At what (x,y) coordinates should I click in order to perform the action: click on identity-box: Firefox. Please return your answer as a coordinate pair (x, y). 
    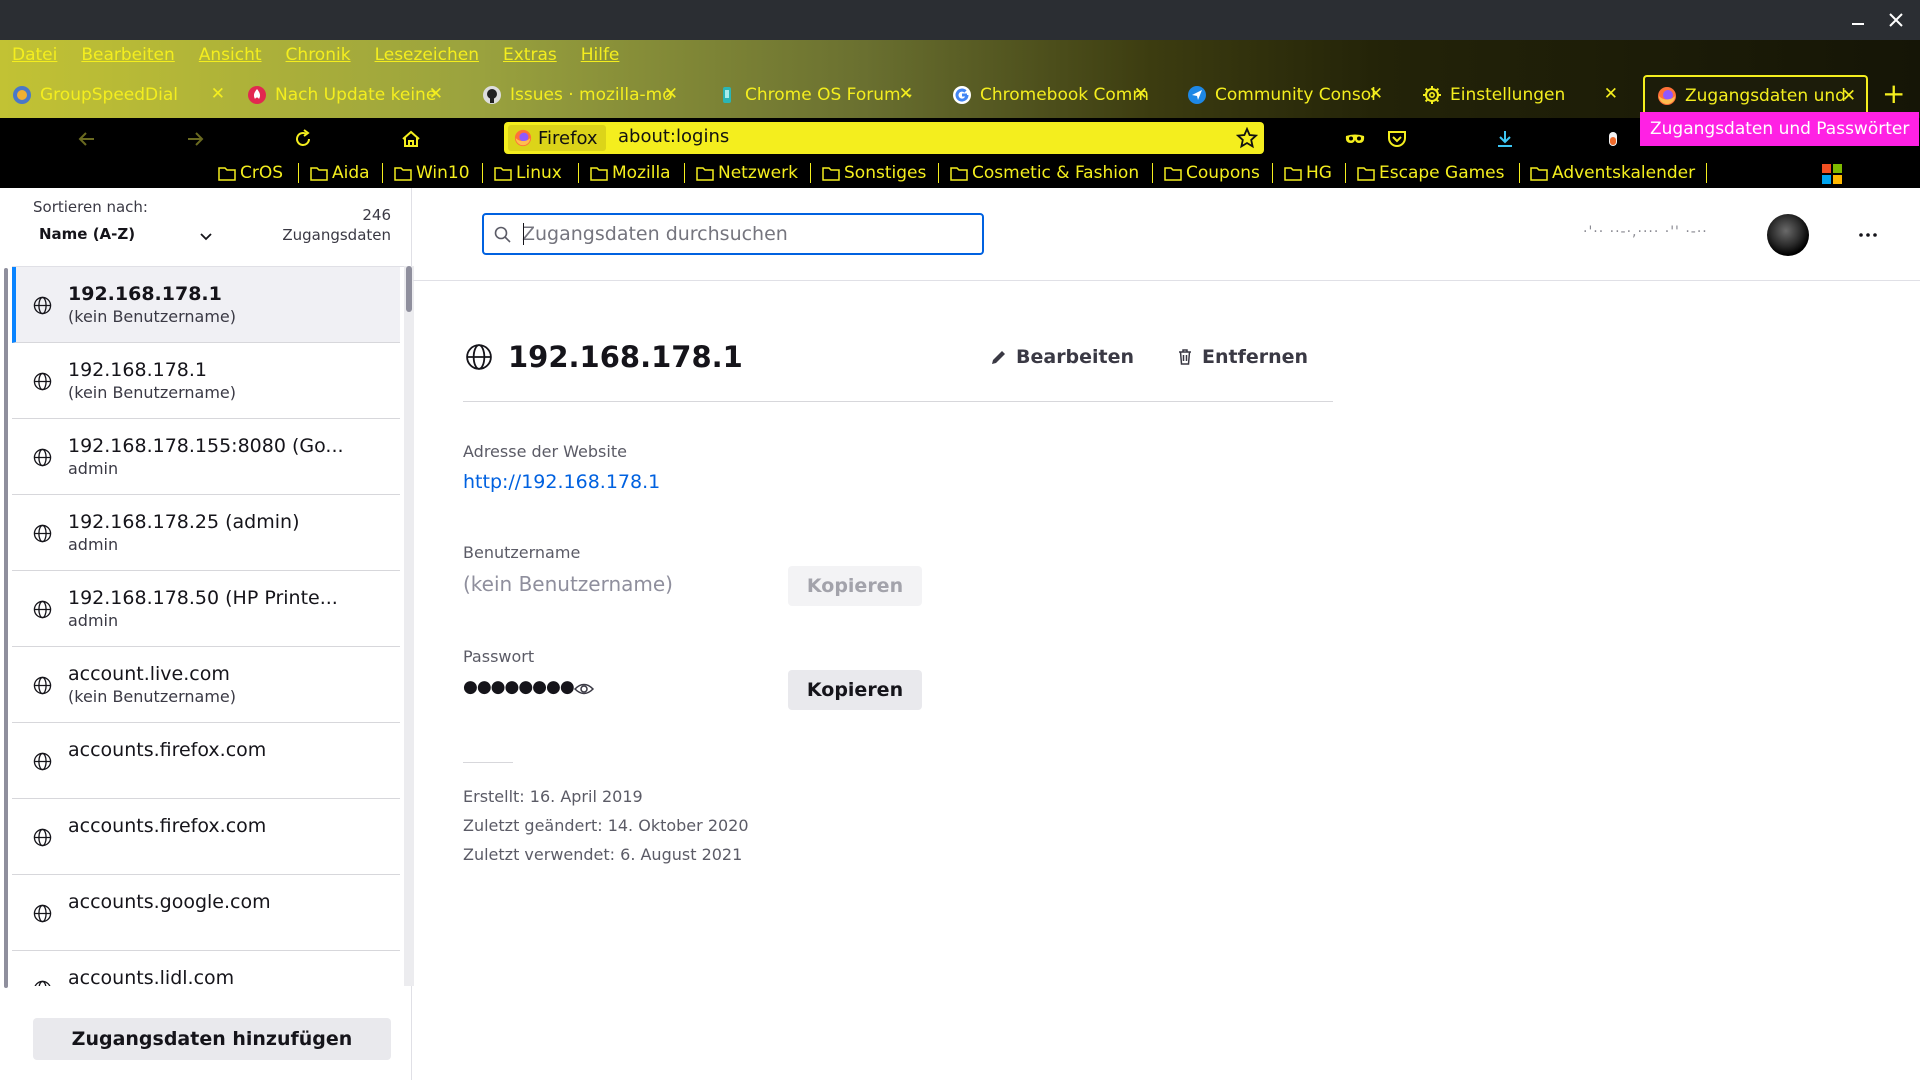
    Looking at the image, I should click on (557, 138).